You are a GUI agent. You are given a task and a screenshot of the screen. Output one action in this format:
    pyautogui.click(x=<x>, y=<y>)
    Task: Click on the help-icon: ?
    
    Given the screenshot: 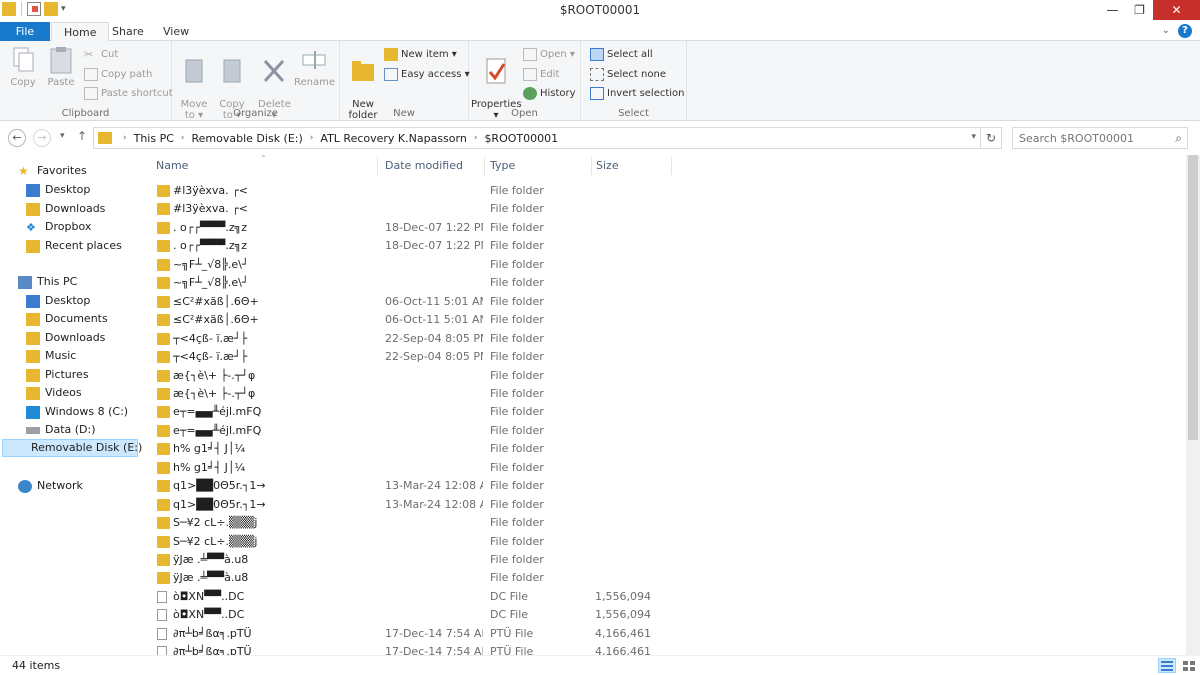 What is the action you would take?
    pyautogui.click(x=1185, y=31)
    